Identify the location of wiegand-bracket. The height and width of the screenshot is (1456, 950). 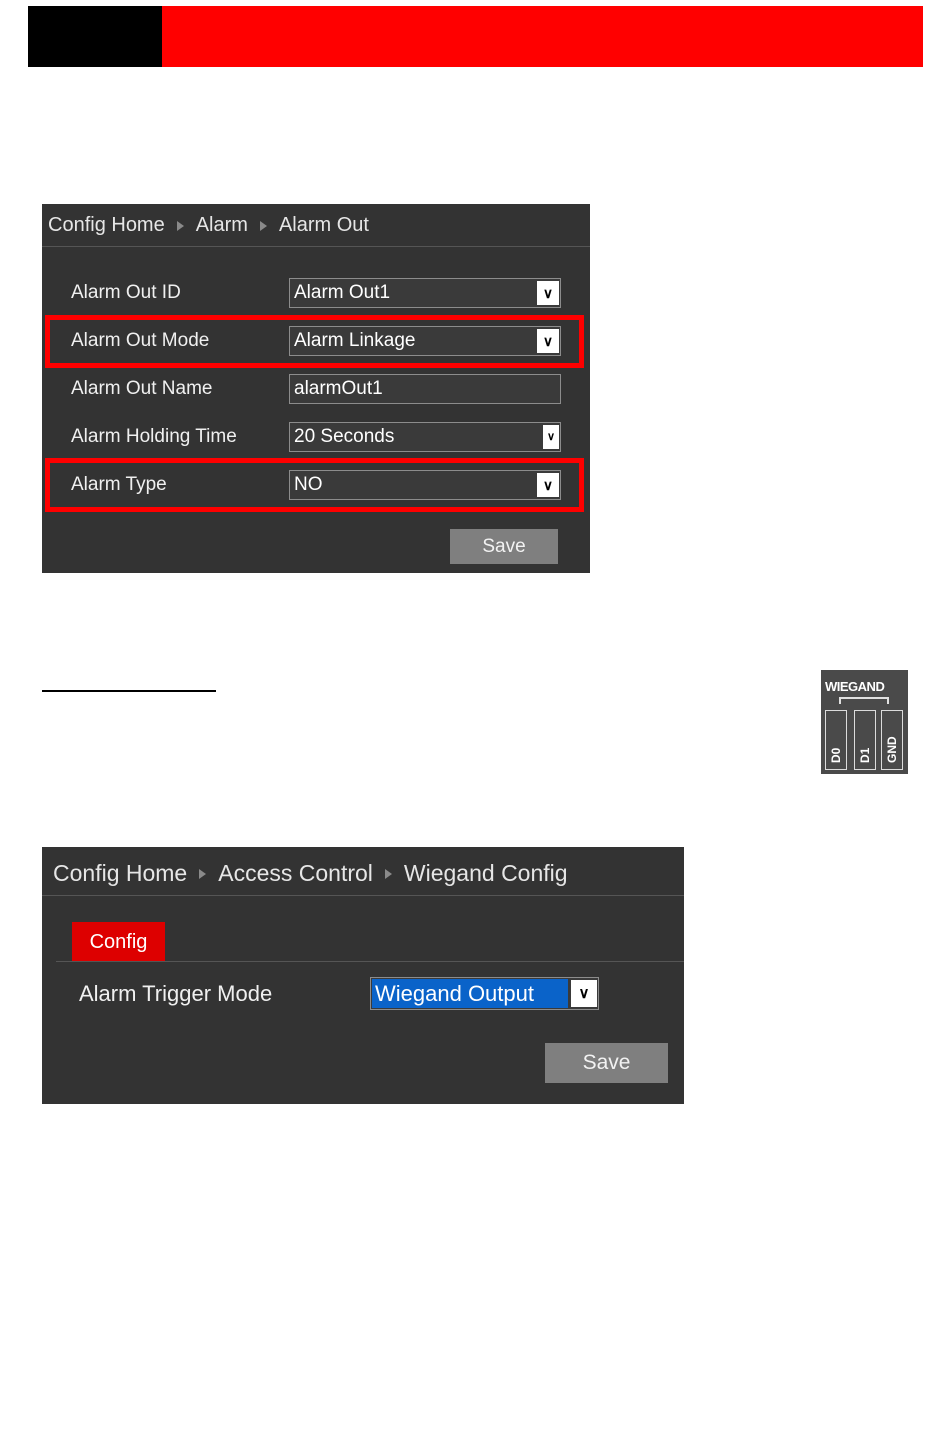
(864, 700).